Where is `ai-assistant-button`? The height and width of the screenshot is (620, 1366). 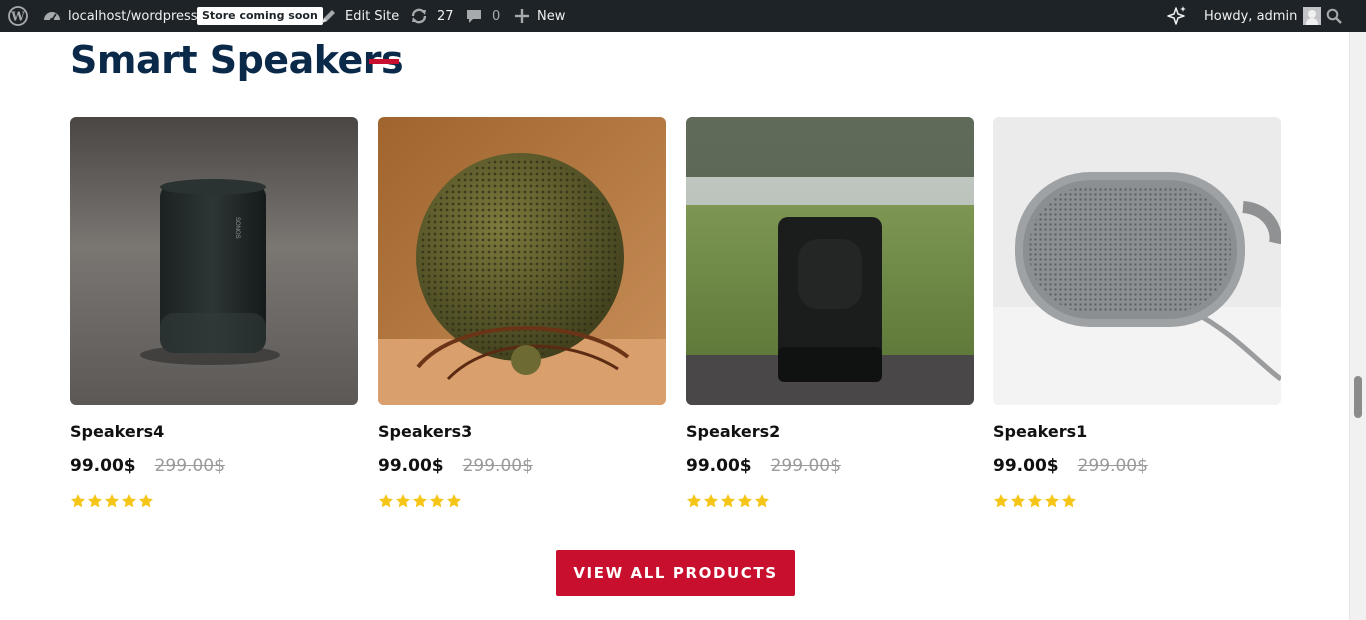 ai-assistant-button is located at coordinates (1177, 16).